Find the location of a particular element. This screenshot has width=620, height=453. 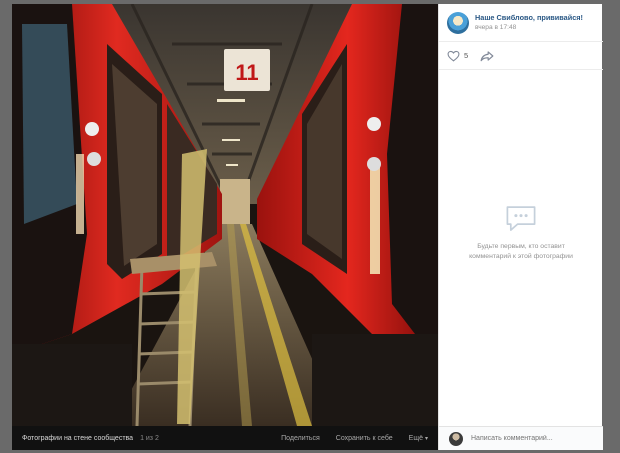

like-button: 5 is located at coordinates (457, 56).